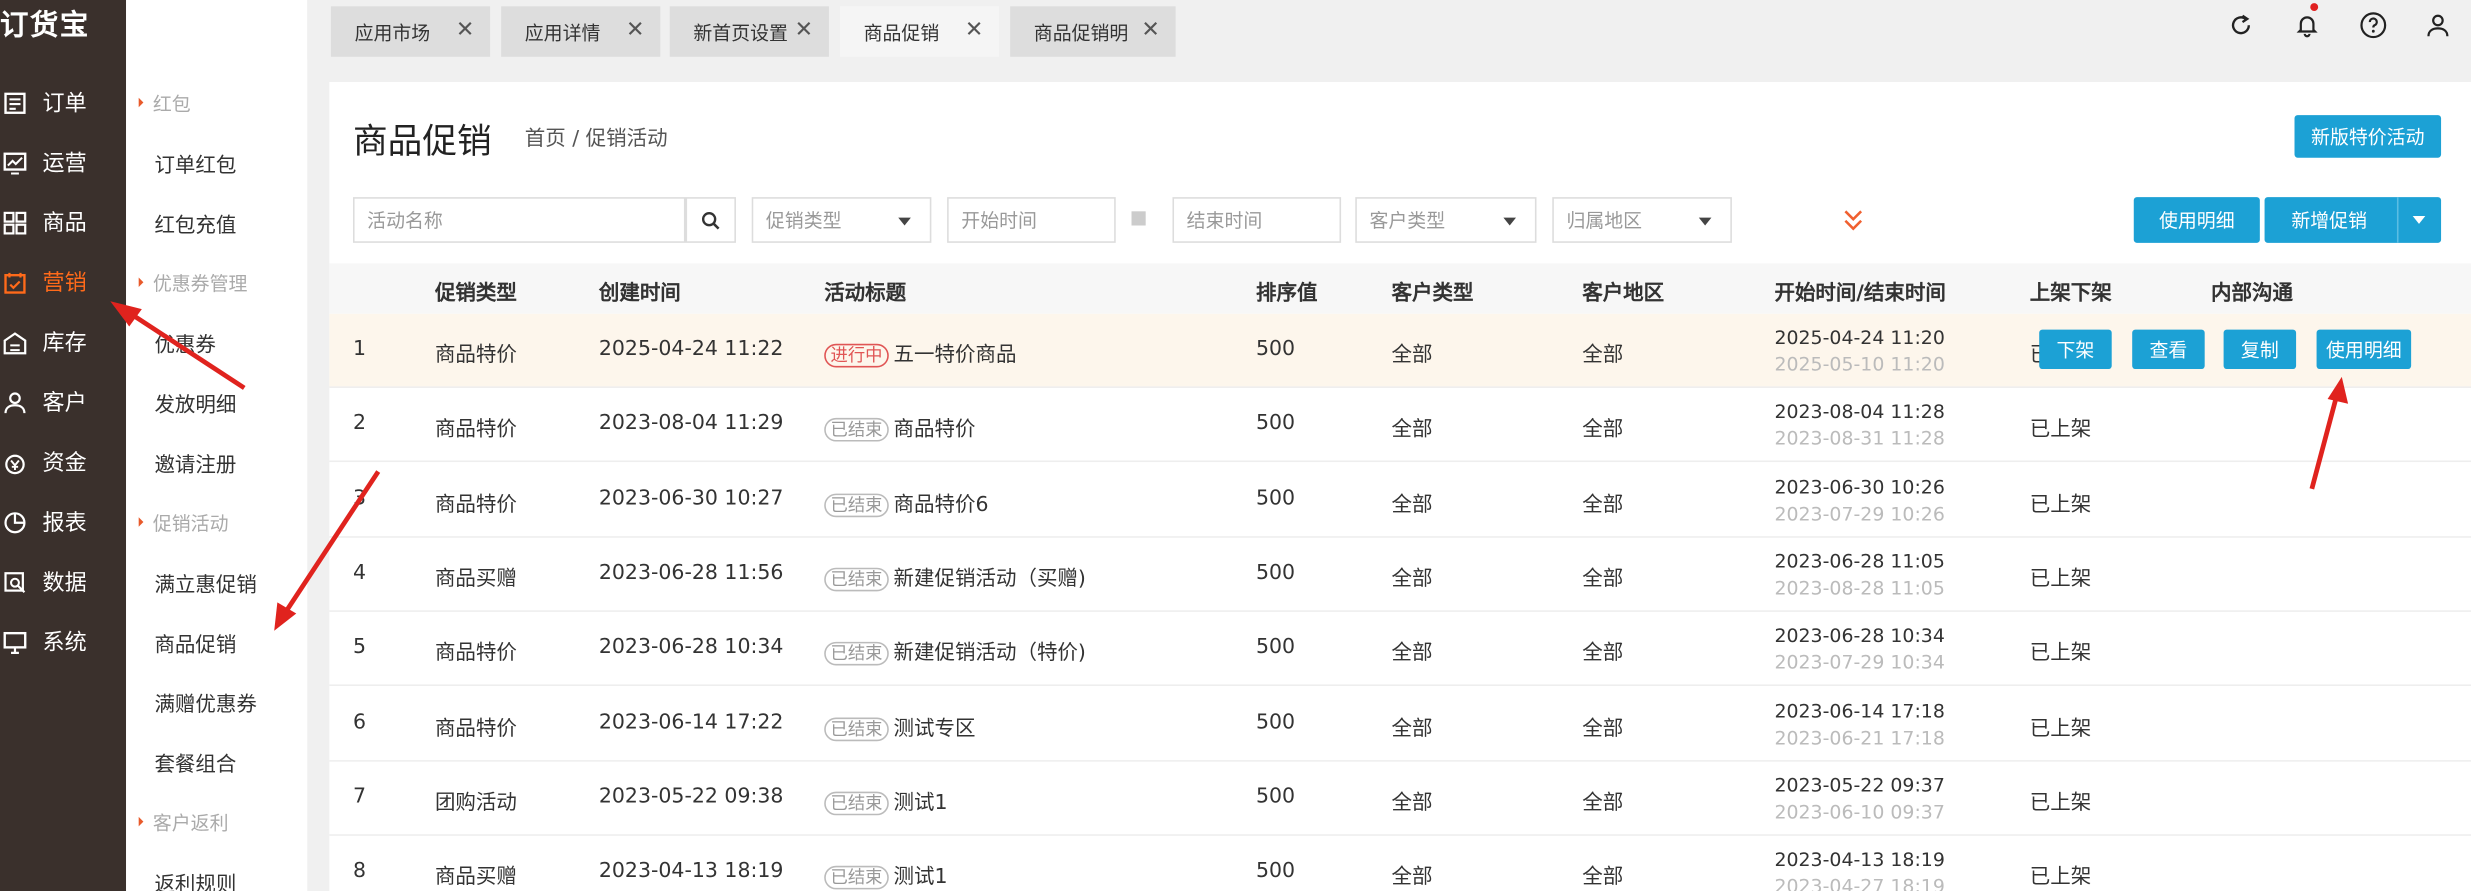 The width and height of the screenshot is (2471, 891). I want to click on sort-value-cell: 500, so click(1275, 349).